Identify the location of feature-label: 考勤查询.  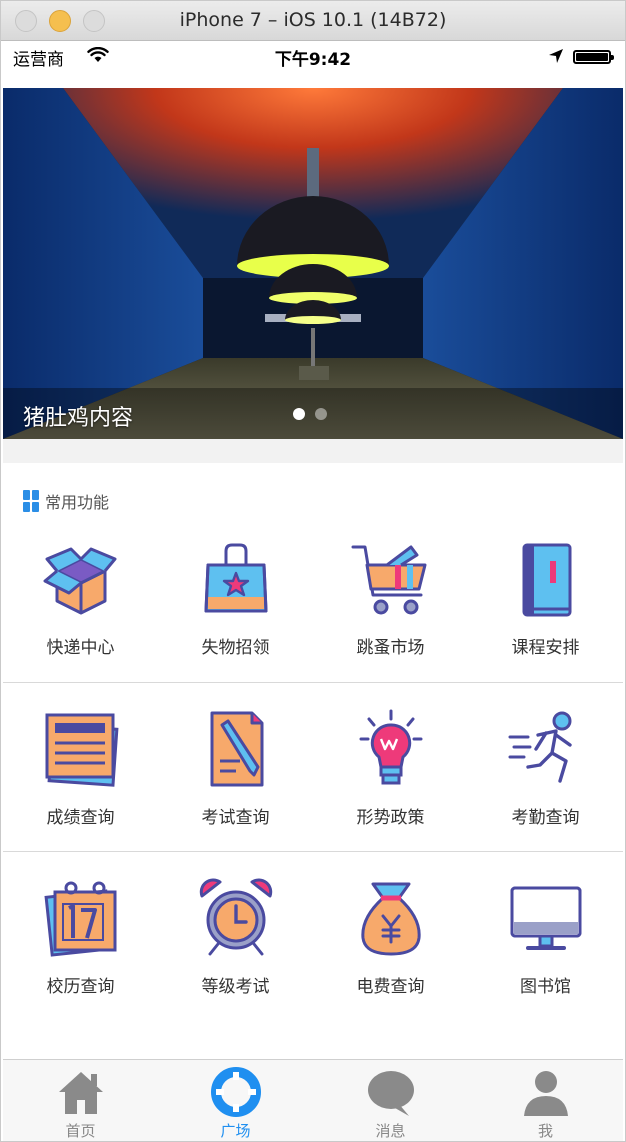
(545, 818).